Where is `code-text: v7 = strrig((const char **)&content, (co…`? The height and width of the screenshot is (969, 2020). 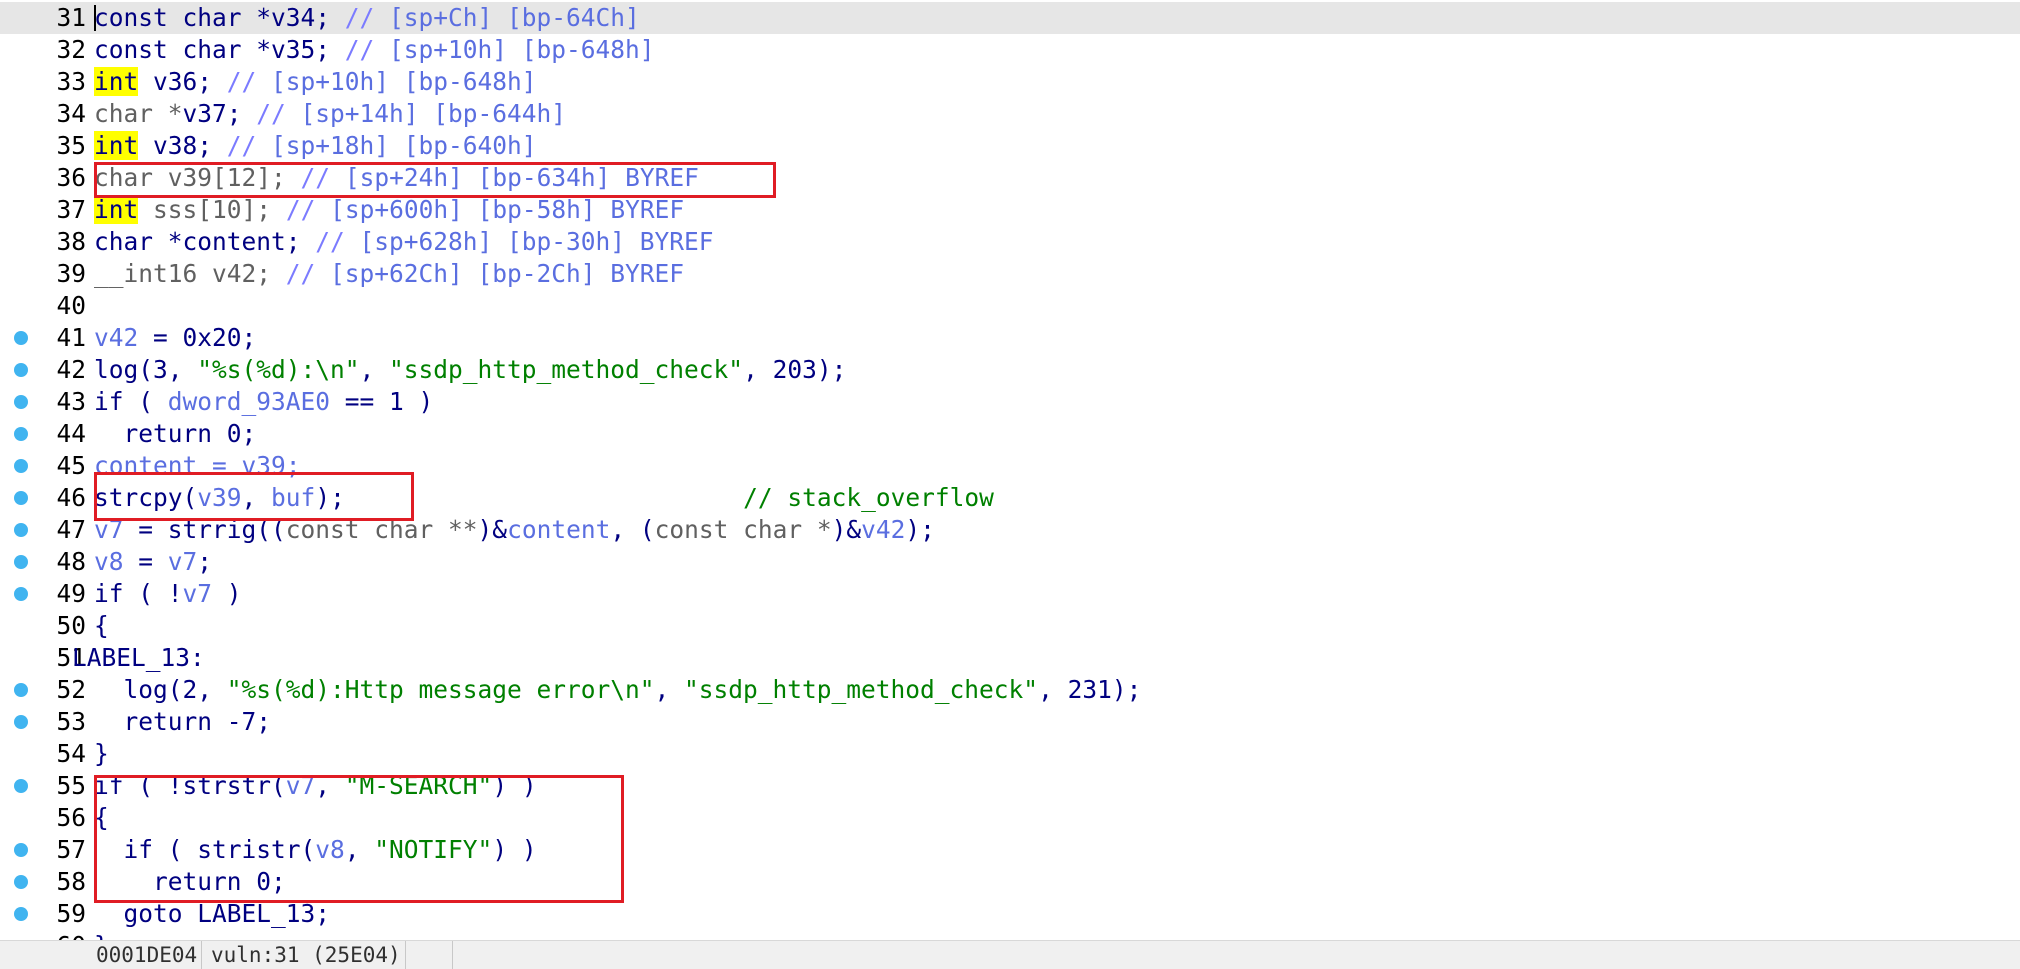 code-text: v7 = strrig((const char **)&content, (co… is located at coordinates (514, 530).